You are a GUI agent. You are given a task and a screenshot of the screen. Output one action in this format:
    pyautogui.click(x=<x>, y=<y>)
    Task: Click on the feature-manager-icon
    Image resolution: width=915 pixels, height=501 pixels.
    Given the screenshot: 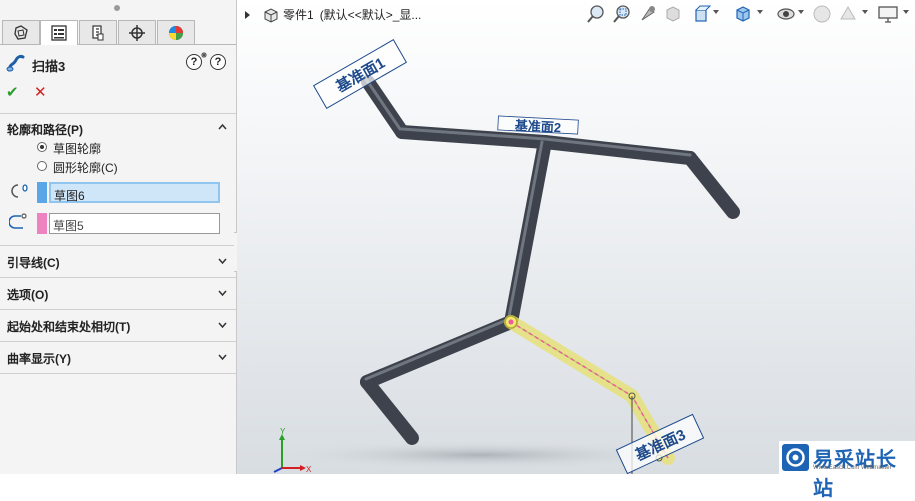 What is the action you would take?
    pyautogui.click(x=21, y=32)
    